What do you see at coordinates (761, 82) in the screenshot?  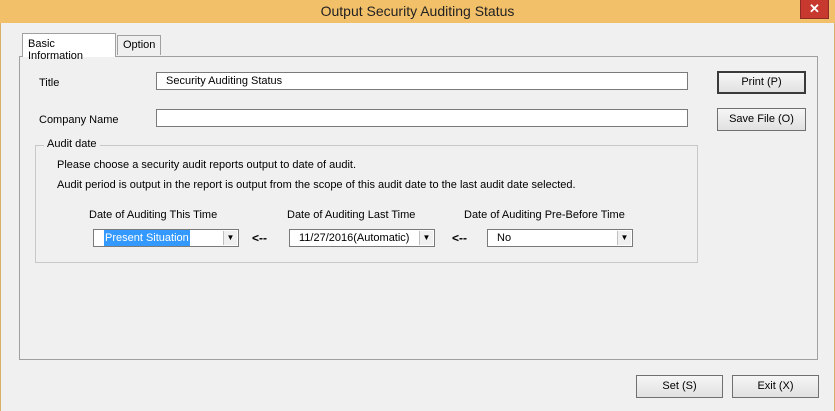 I see `print-button: Print (P)` at bounding box center [761, 82].